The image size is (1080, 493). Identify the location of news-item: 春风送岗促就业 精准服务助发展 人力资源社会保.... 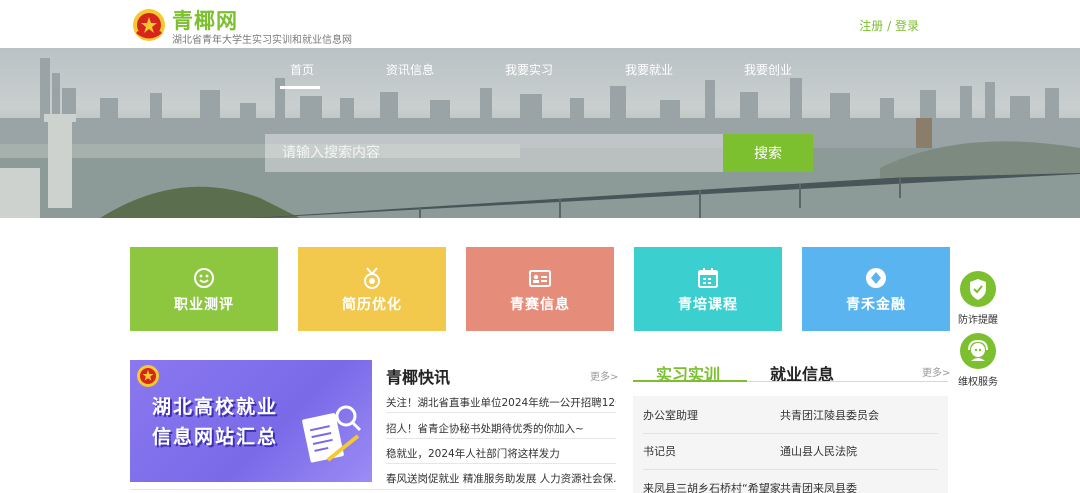
(501, 478).